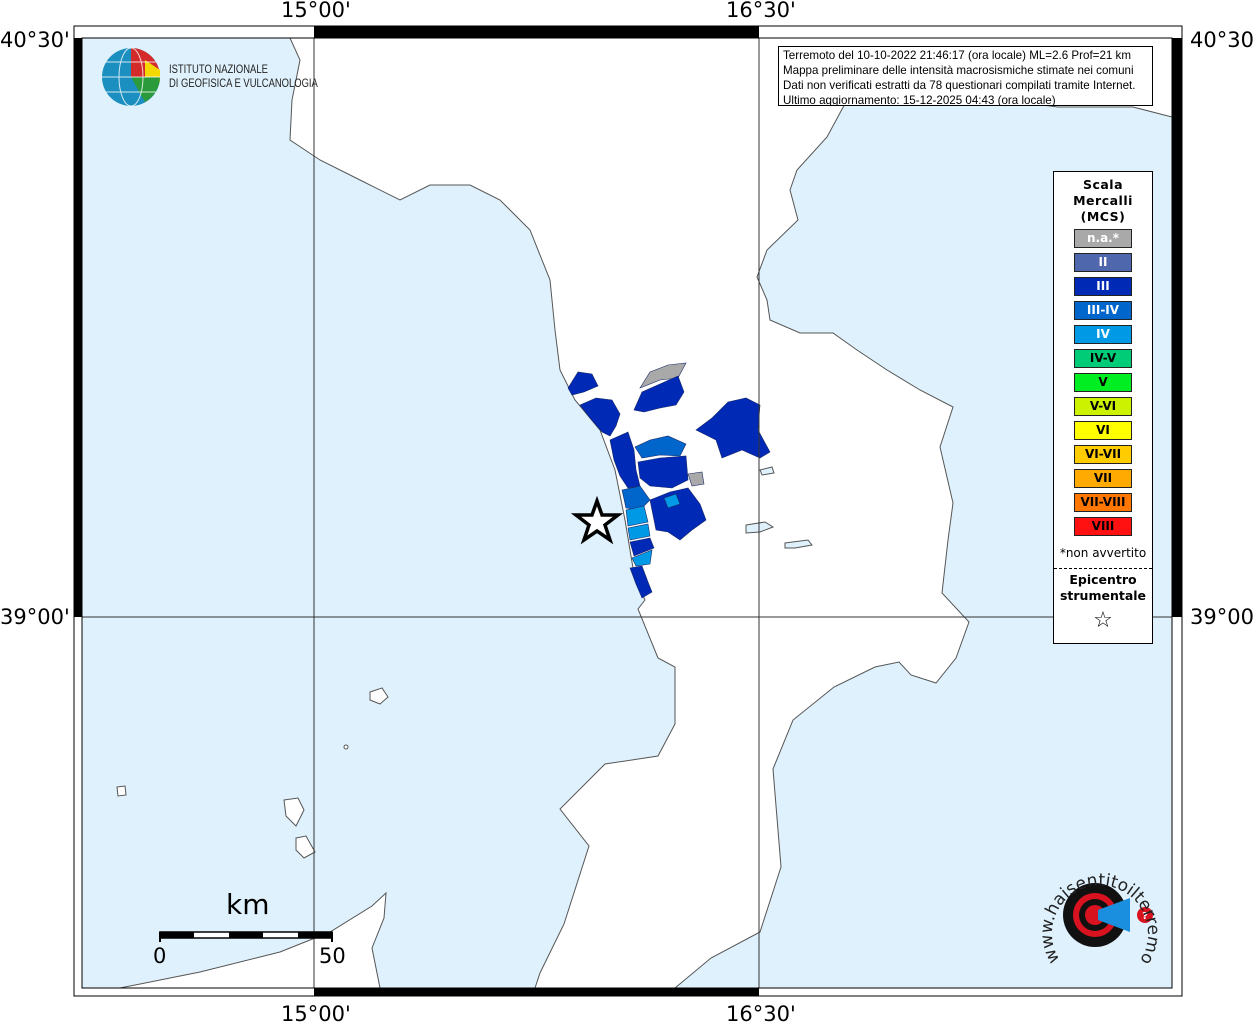 This screenshot has width=1255, height=1026. Describe the element at coordinates (1103, 382) in the screenshot. I see `legend-item: V` at that location.